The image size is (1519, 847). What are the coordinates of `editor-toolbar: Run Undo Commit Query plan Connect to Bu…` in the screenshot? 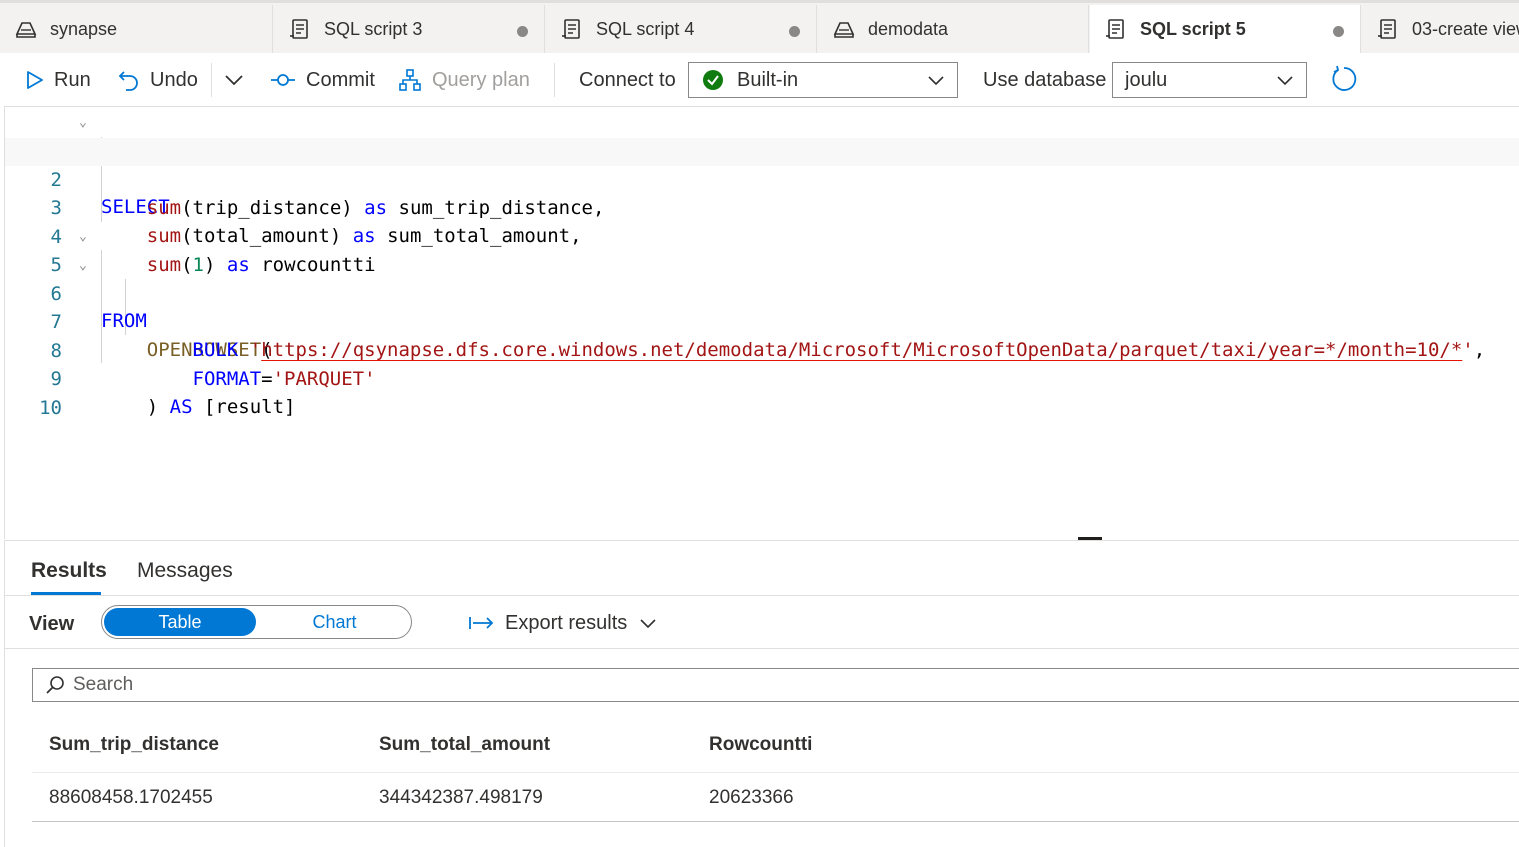 It's located at (761, 80).